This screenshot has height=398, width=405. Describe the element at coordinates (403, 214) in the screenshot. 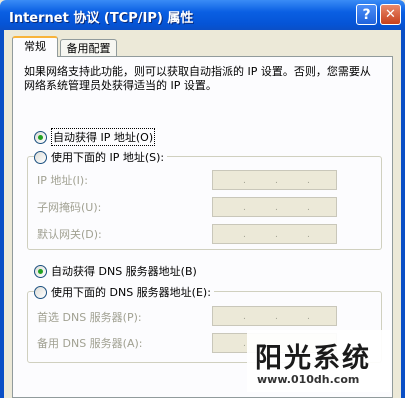

I see `window-frame-right` at that location.